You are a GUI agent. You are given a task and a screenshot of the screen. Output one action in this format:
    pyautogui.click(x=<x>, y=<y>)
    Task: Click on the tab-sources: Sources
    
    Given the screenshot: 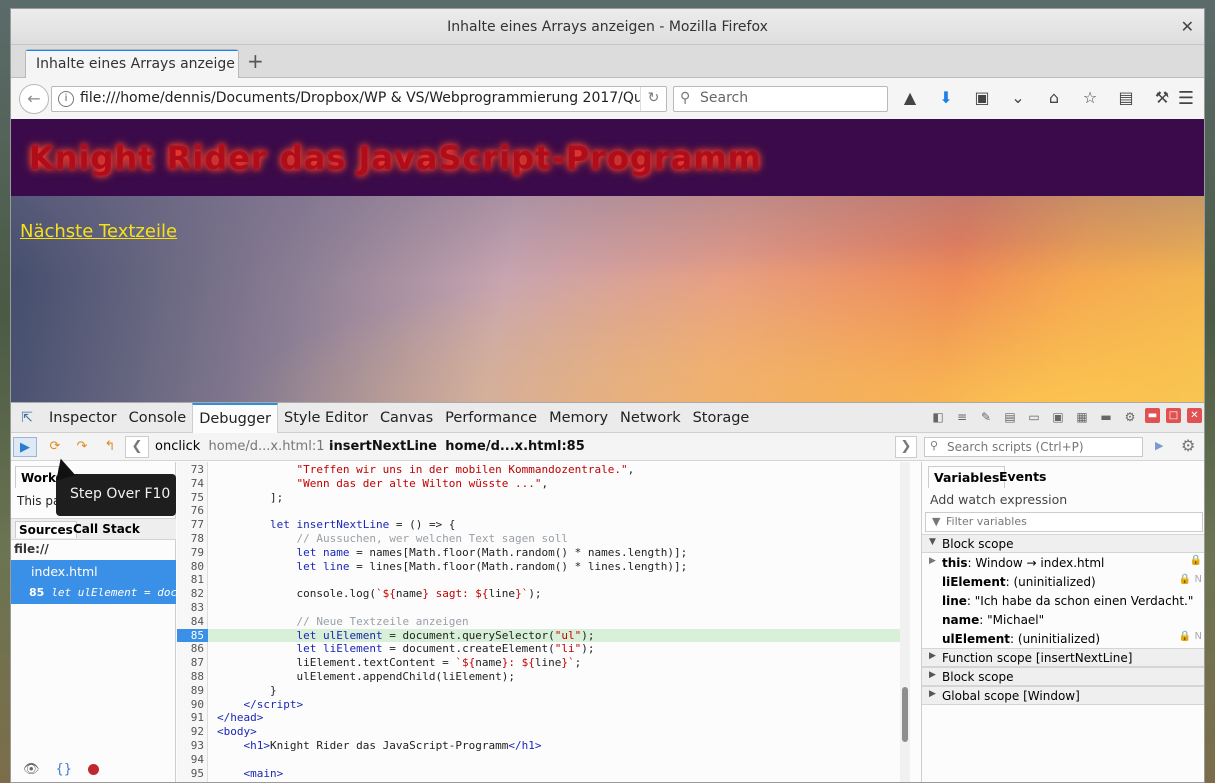 What is the action you would take?
    pyautogui.click(x=46, y=529)
    